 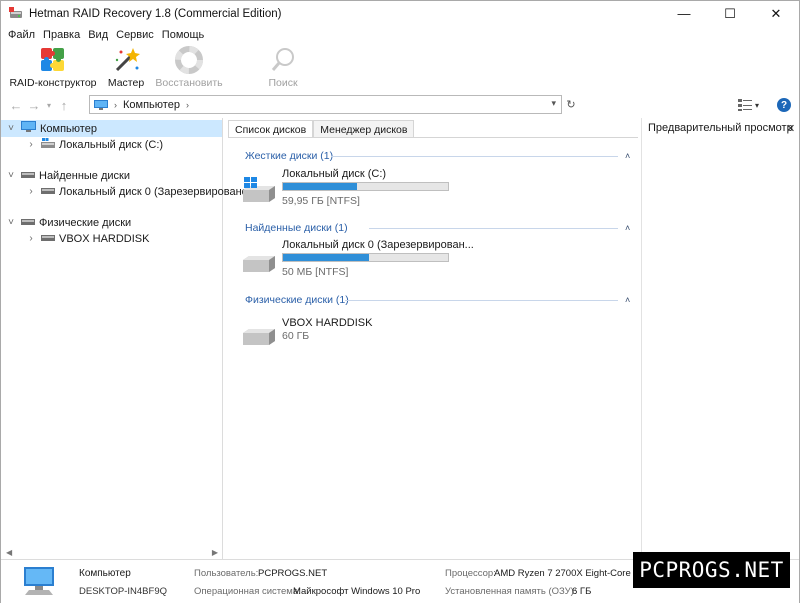 What do you see at coordinates (283, 60) in the screenshot?
I see `search-icon` at bounding box center [283, 60].